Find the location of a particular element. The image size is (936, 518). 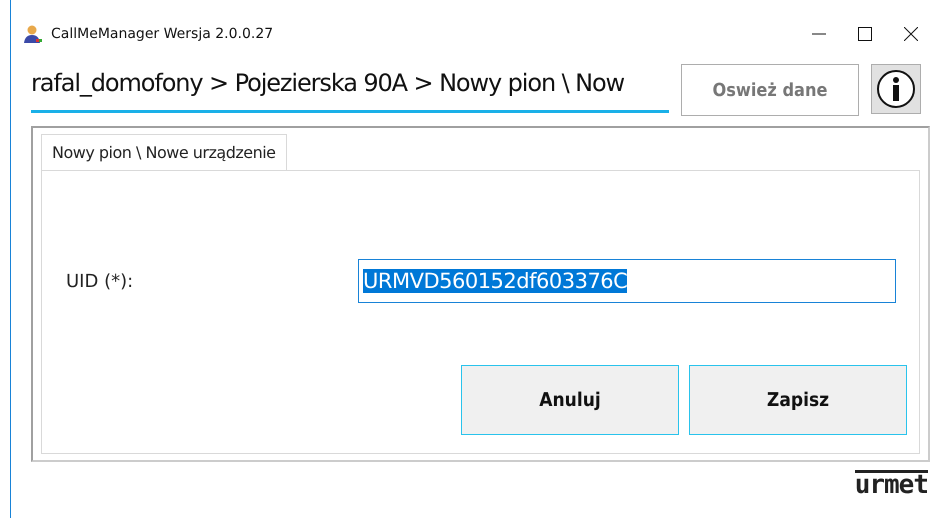

info-button is located at coordinates (896, 89).